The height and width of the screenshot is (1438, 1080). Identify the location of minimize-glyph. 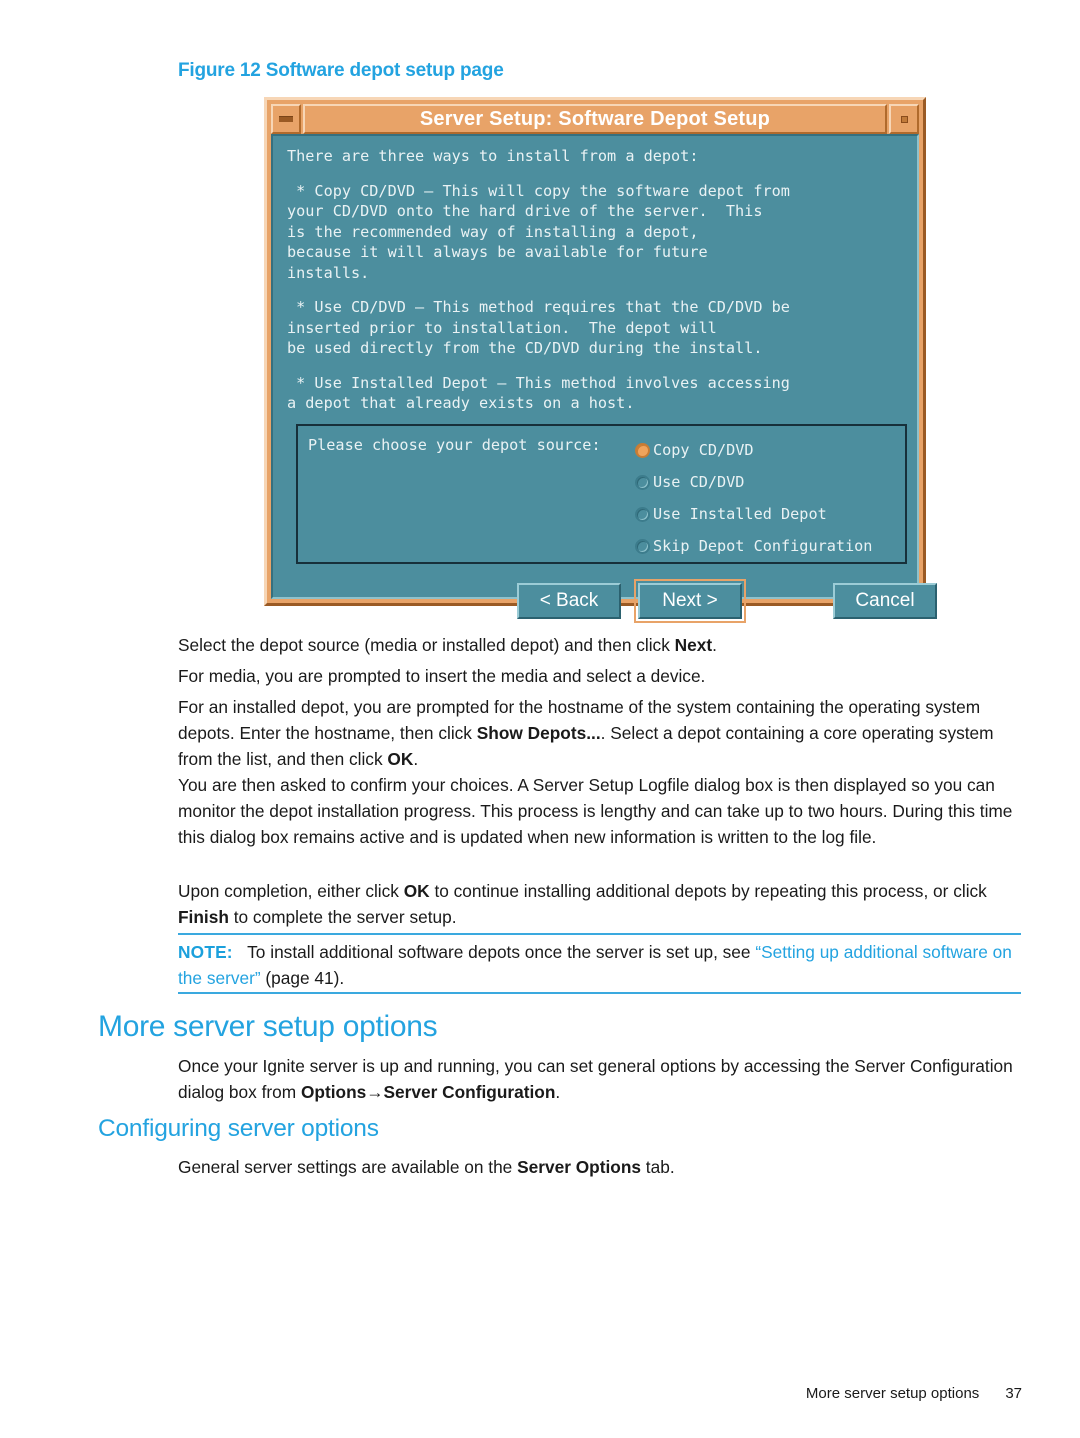
(286, 119).